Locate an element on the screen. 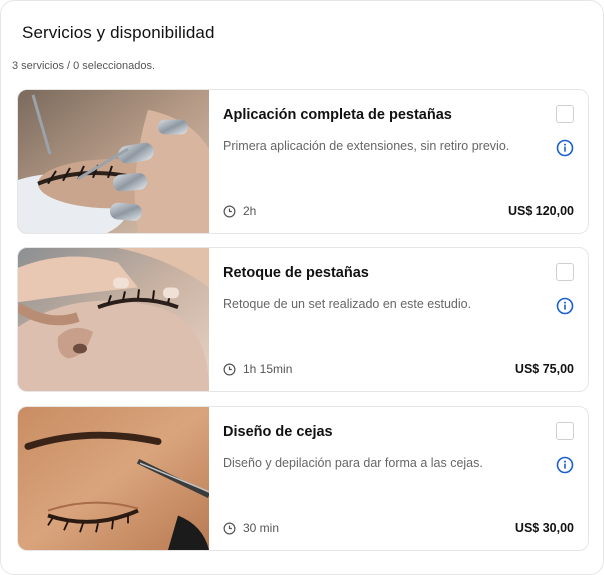  service-price: US$ 120,00 is located at coordinates (540, 211).